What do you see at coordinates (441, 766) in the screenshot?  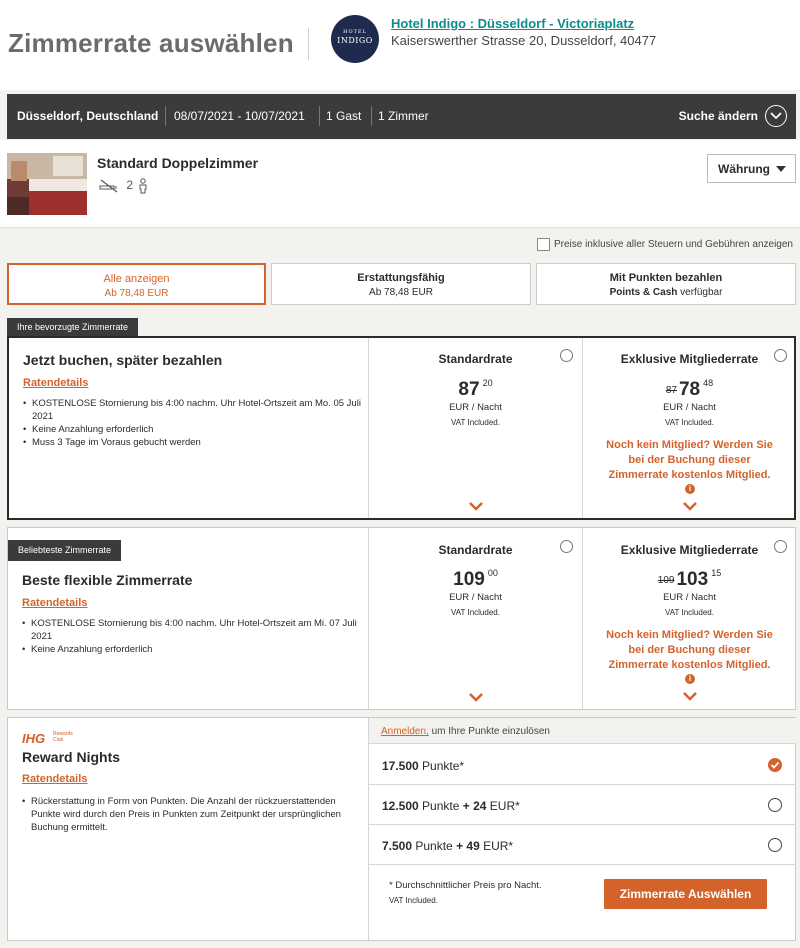 I see `points-word: Punkte*` at bounding box center [441, 766].